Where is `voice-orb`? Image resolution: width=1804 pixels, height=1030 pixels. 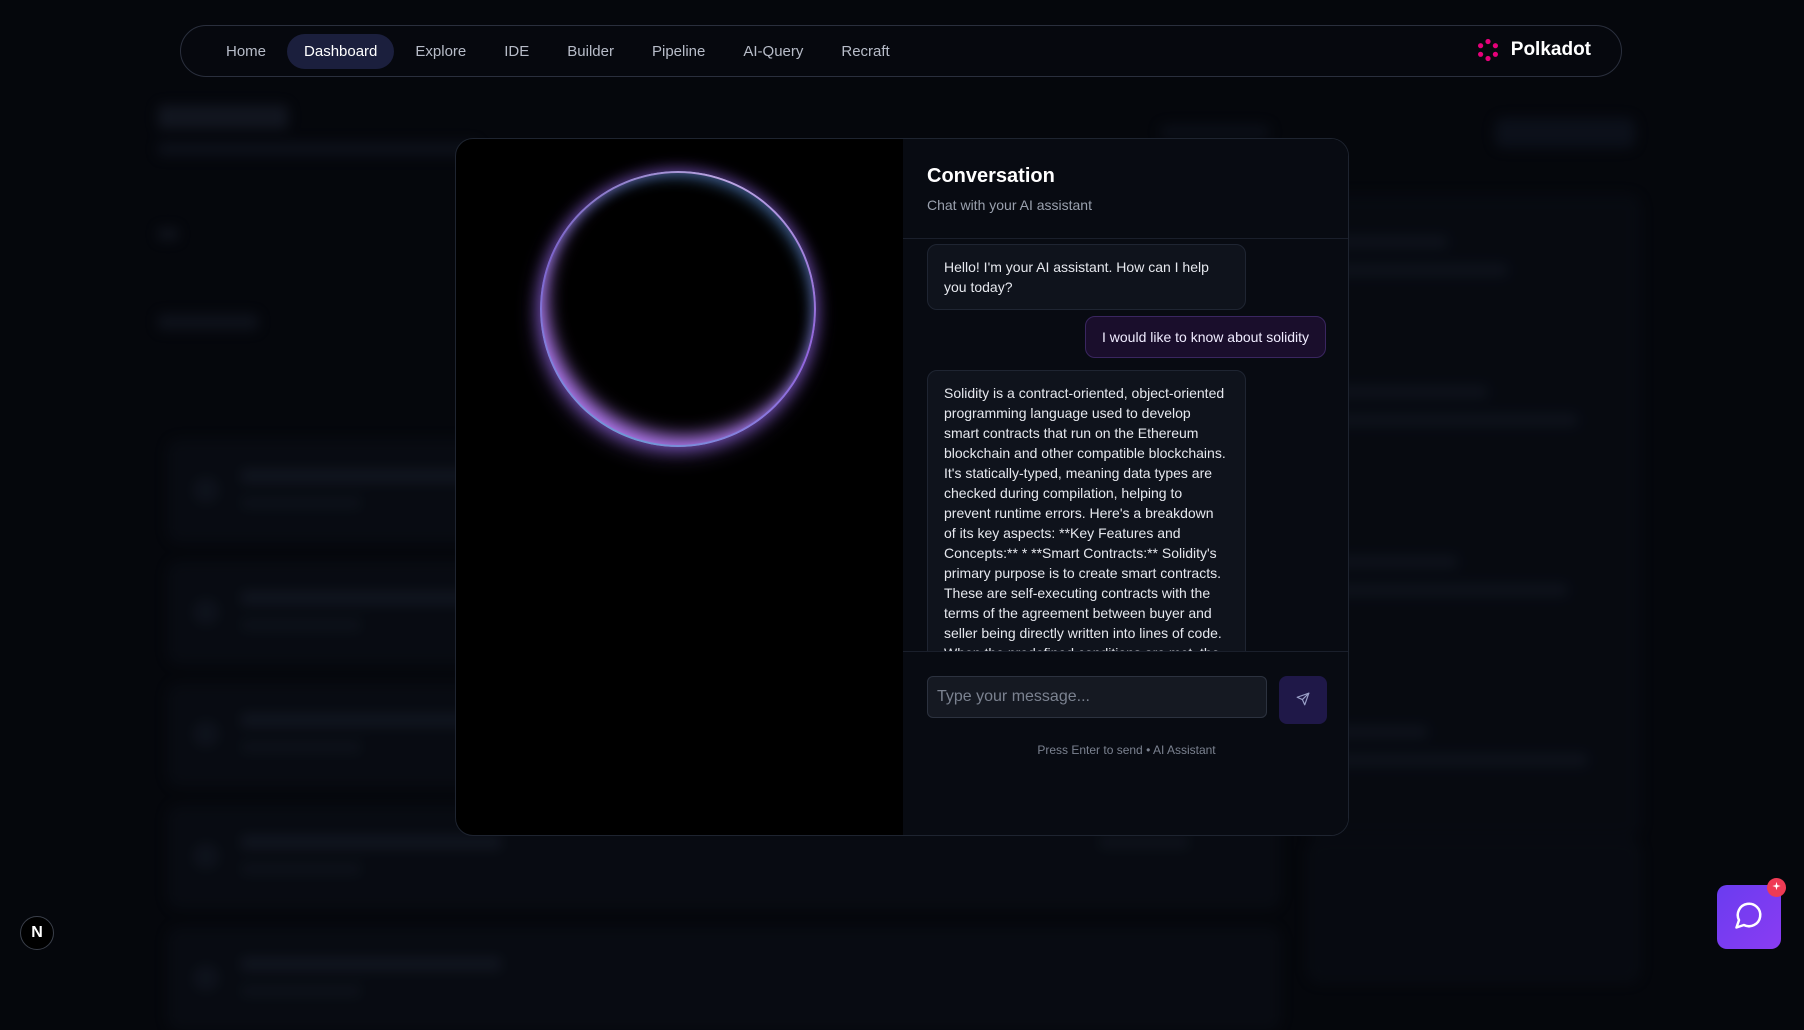 voice-orb is located at coordinates (678, 309).